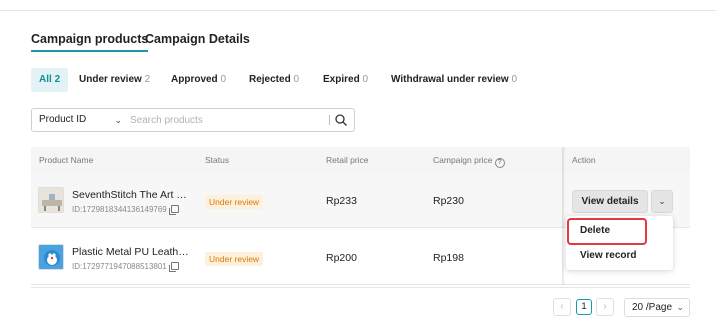 Image resolution: width=716 pixels, height=328 pixels. What do you see at coordinates (499, 163) in the screenshot?
I see `help-icon: ?` at bounding box center [499, 163].